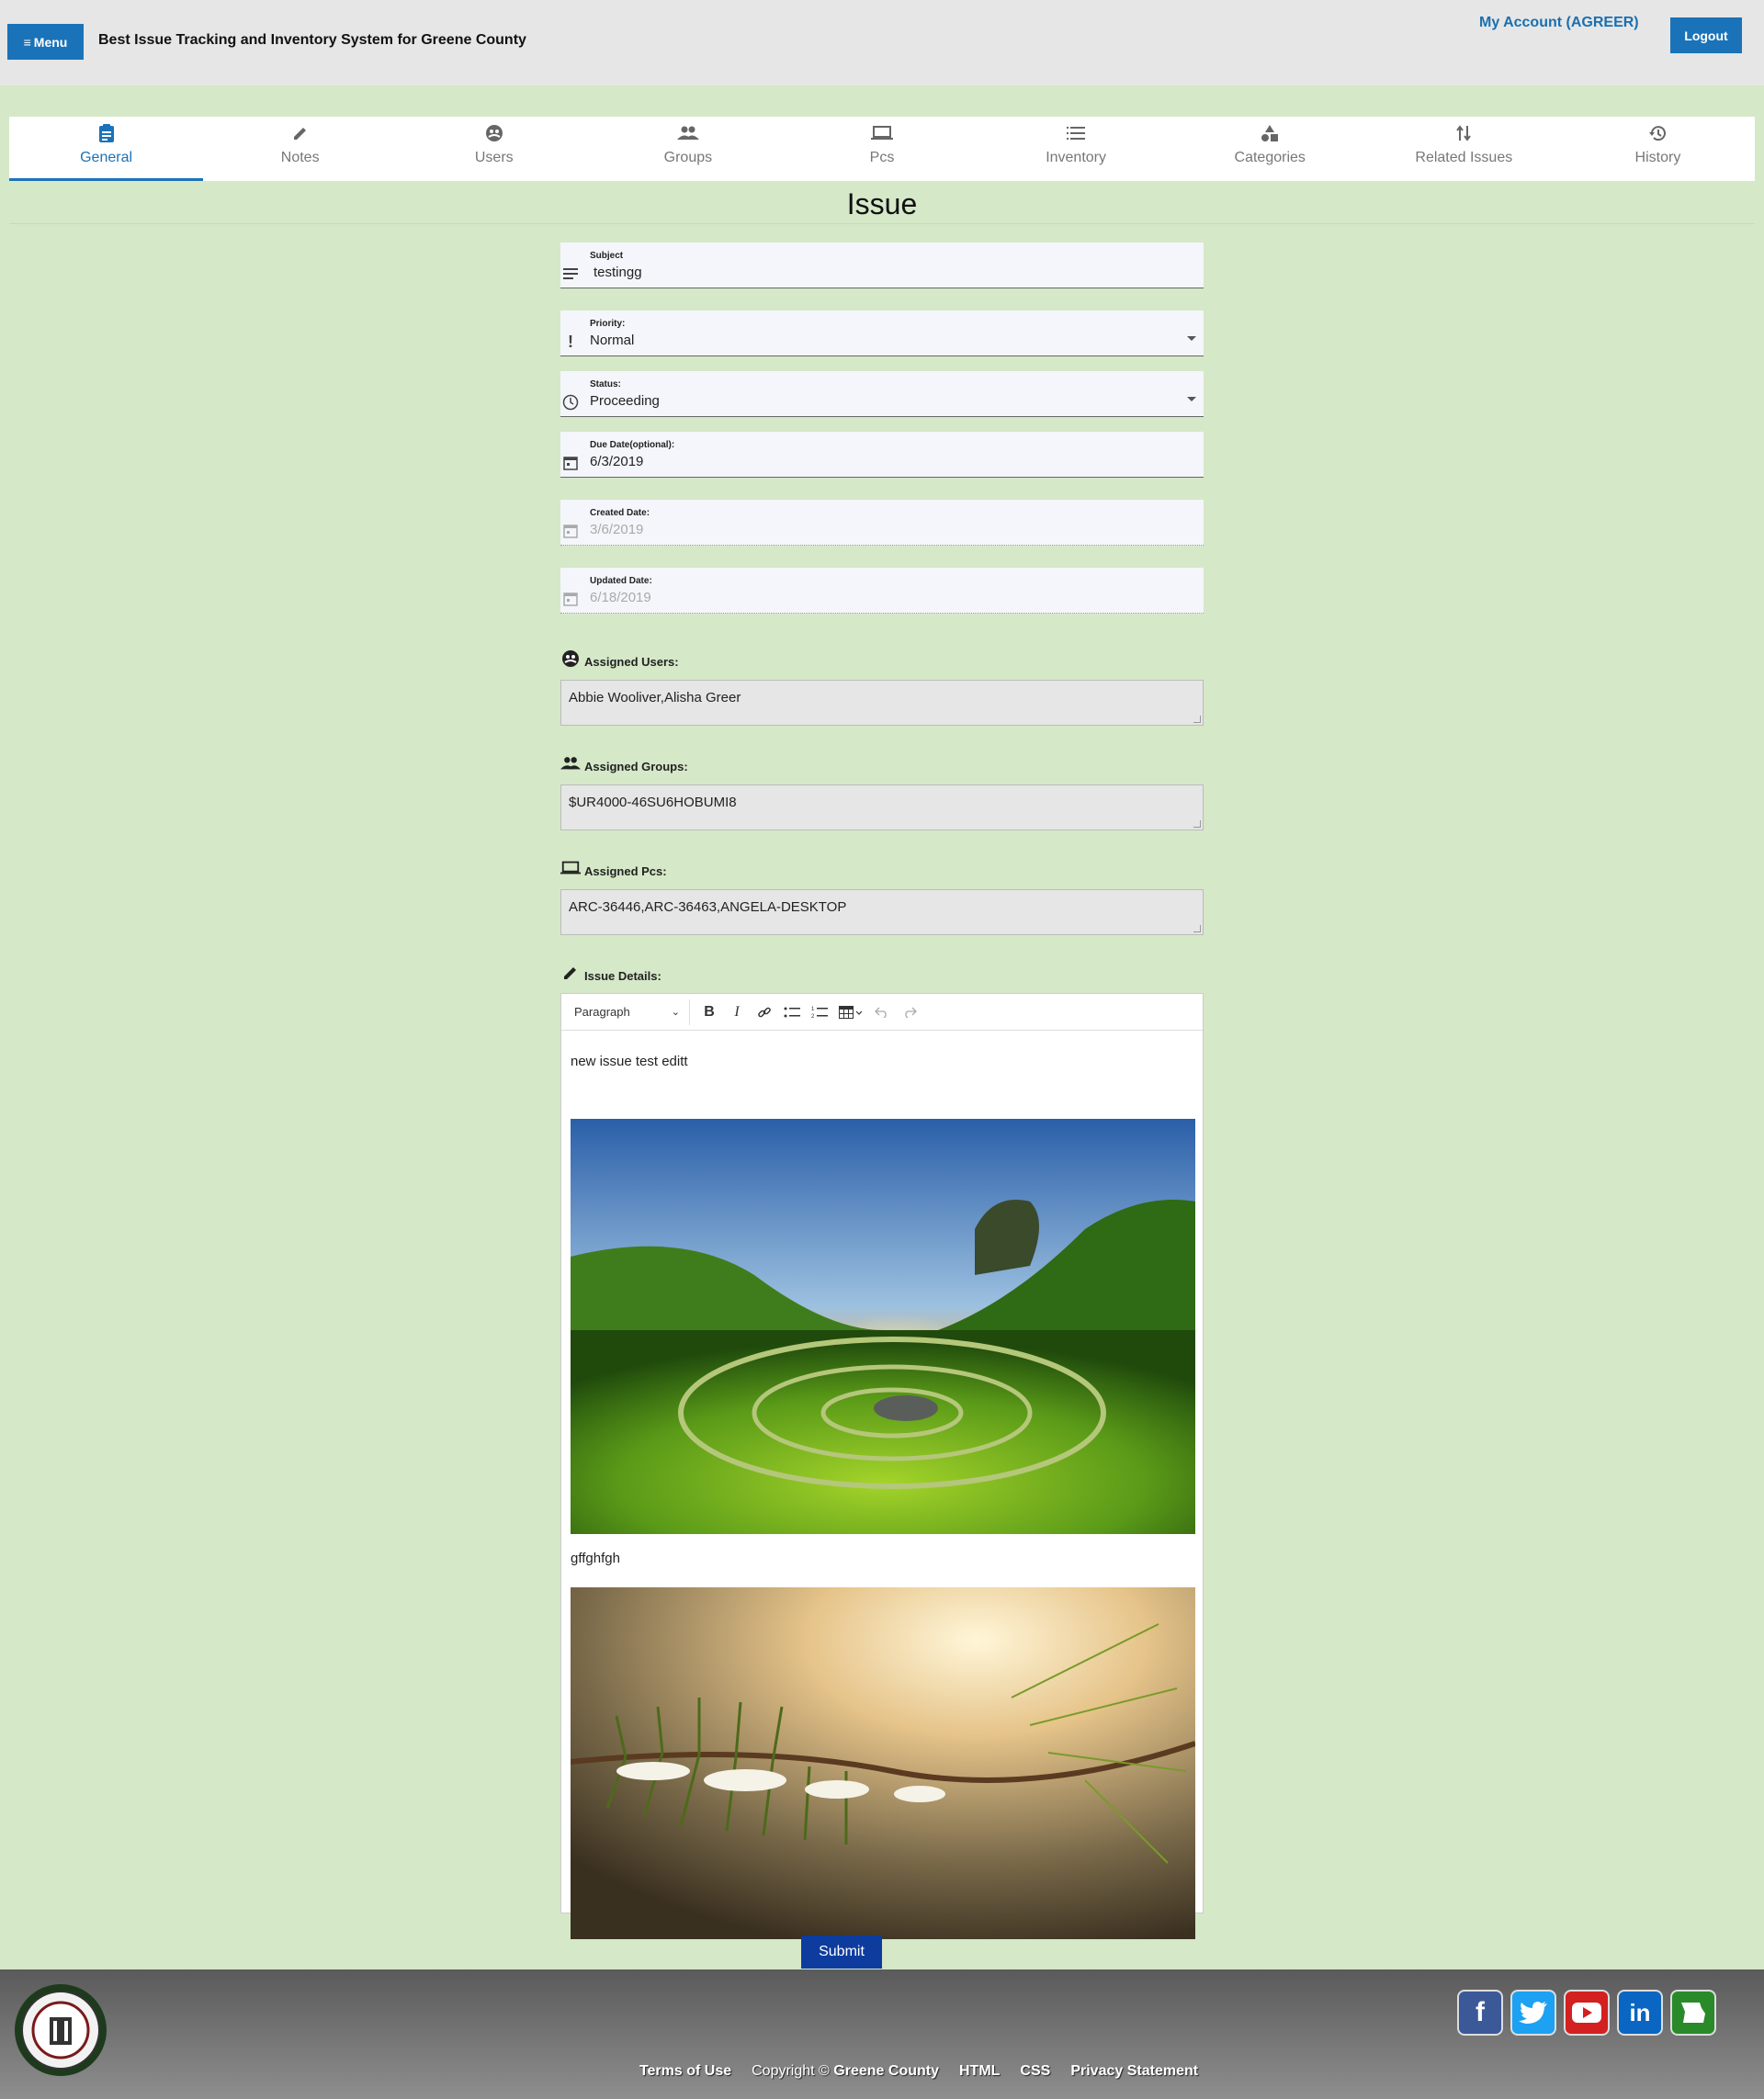 Image resolution: width=1764 pixels, height=2099 pixels. I want to click on subject-value: testingg, so click(618, 272).